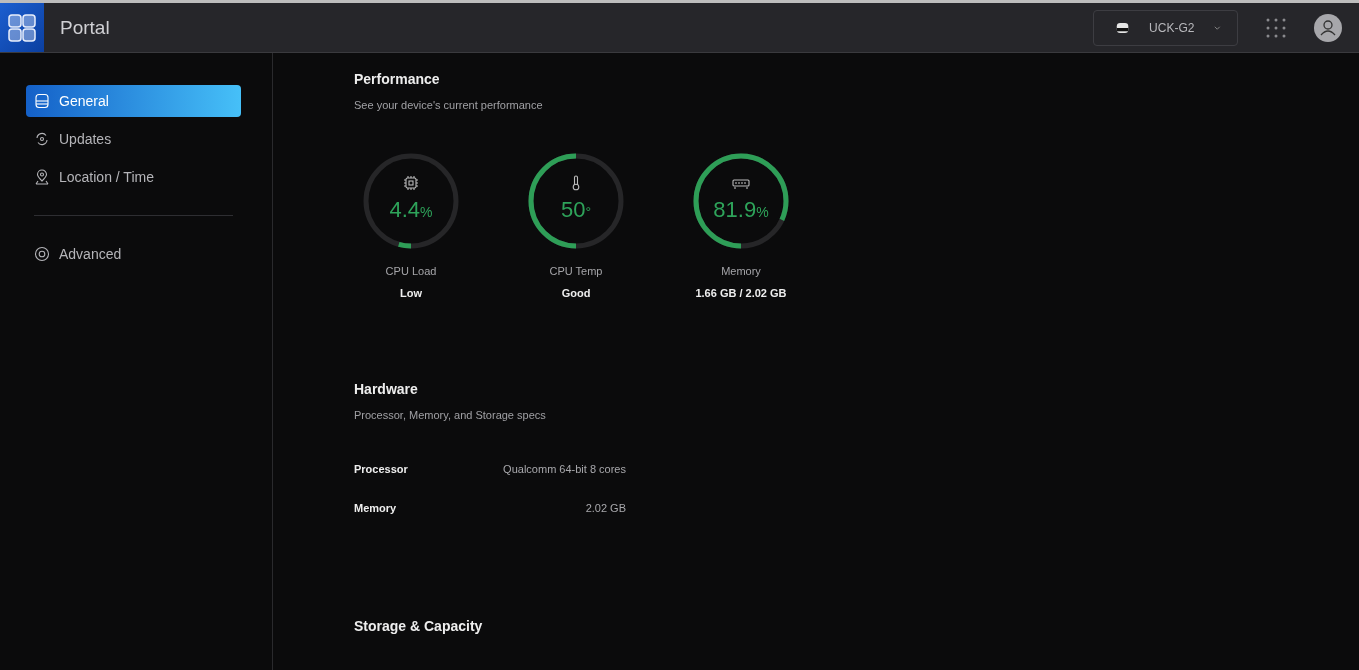  I want to click on apps-grid-icon, so click(1276, 27).